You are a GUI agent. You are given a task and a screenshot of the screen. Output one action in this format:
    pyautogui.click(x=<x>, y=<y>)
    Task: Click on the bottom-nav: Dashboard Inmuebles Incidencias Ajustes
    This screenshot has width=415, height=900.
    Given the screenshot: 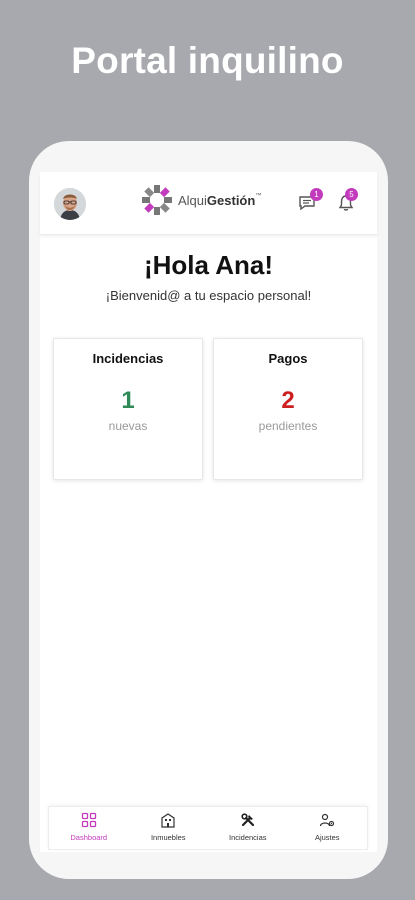 What is the action you would take?
    pyautogui.click(x=208, y=828)
    